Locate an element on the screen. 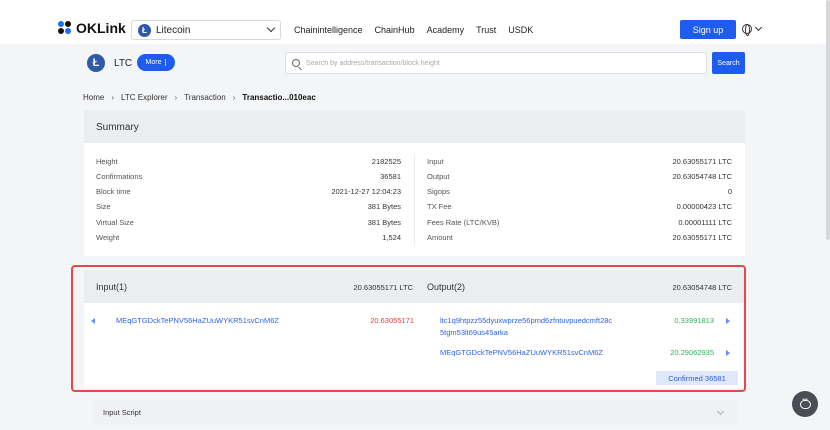 The height and width of the screenshot is (430, 830). input-arrow-icon is located at coordinates (93, 321).